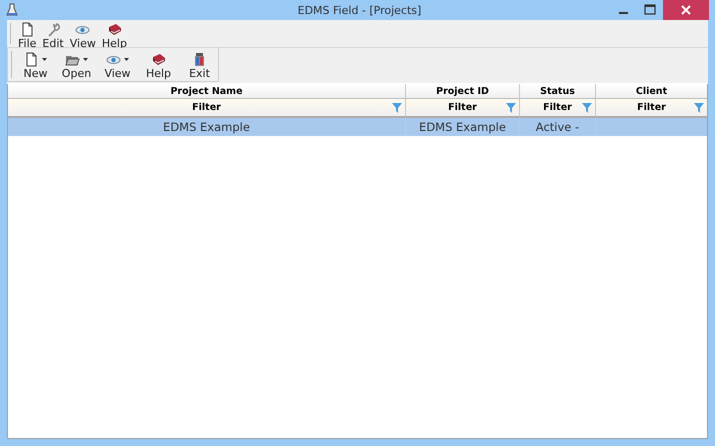 The image size is (715, 446). Describe the element at coordinates (76, 64) in the screenshot. I see `toolbar-button: Open` at that location.